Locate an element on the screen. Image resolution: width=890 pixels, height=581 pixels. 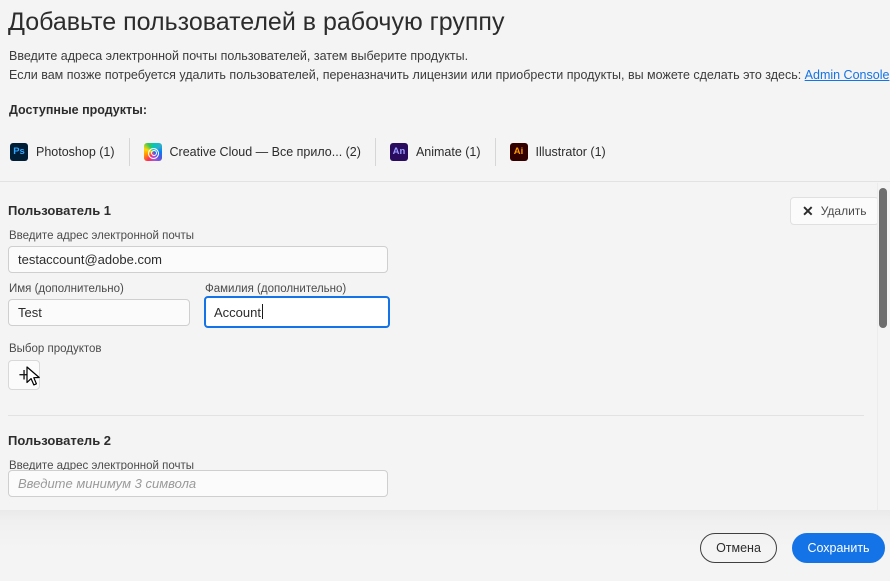
close-icon: ✕ is located at coordinates (808, 211).